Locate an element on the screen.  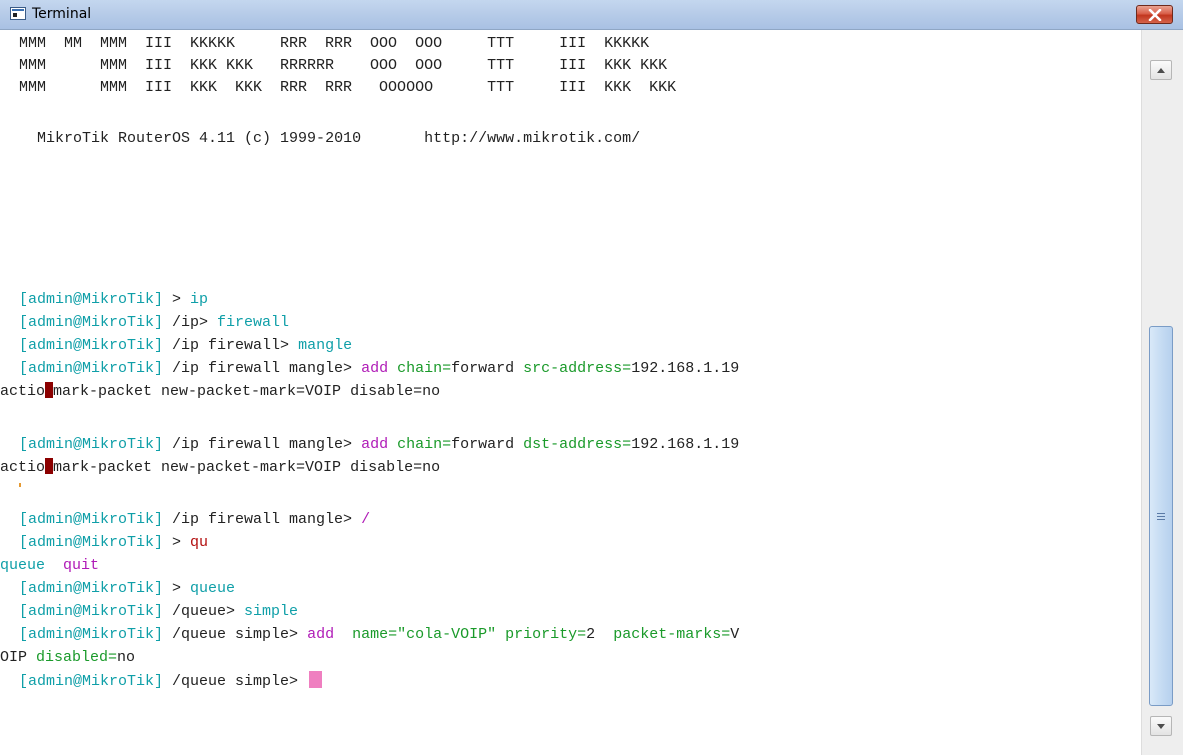
arg-key: name= is located at coordinates (375, 634).